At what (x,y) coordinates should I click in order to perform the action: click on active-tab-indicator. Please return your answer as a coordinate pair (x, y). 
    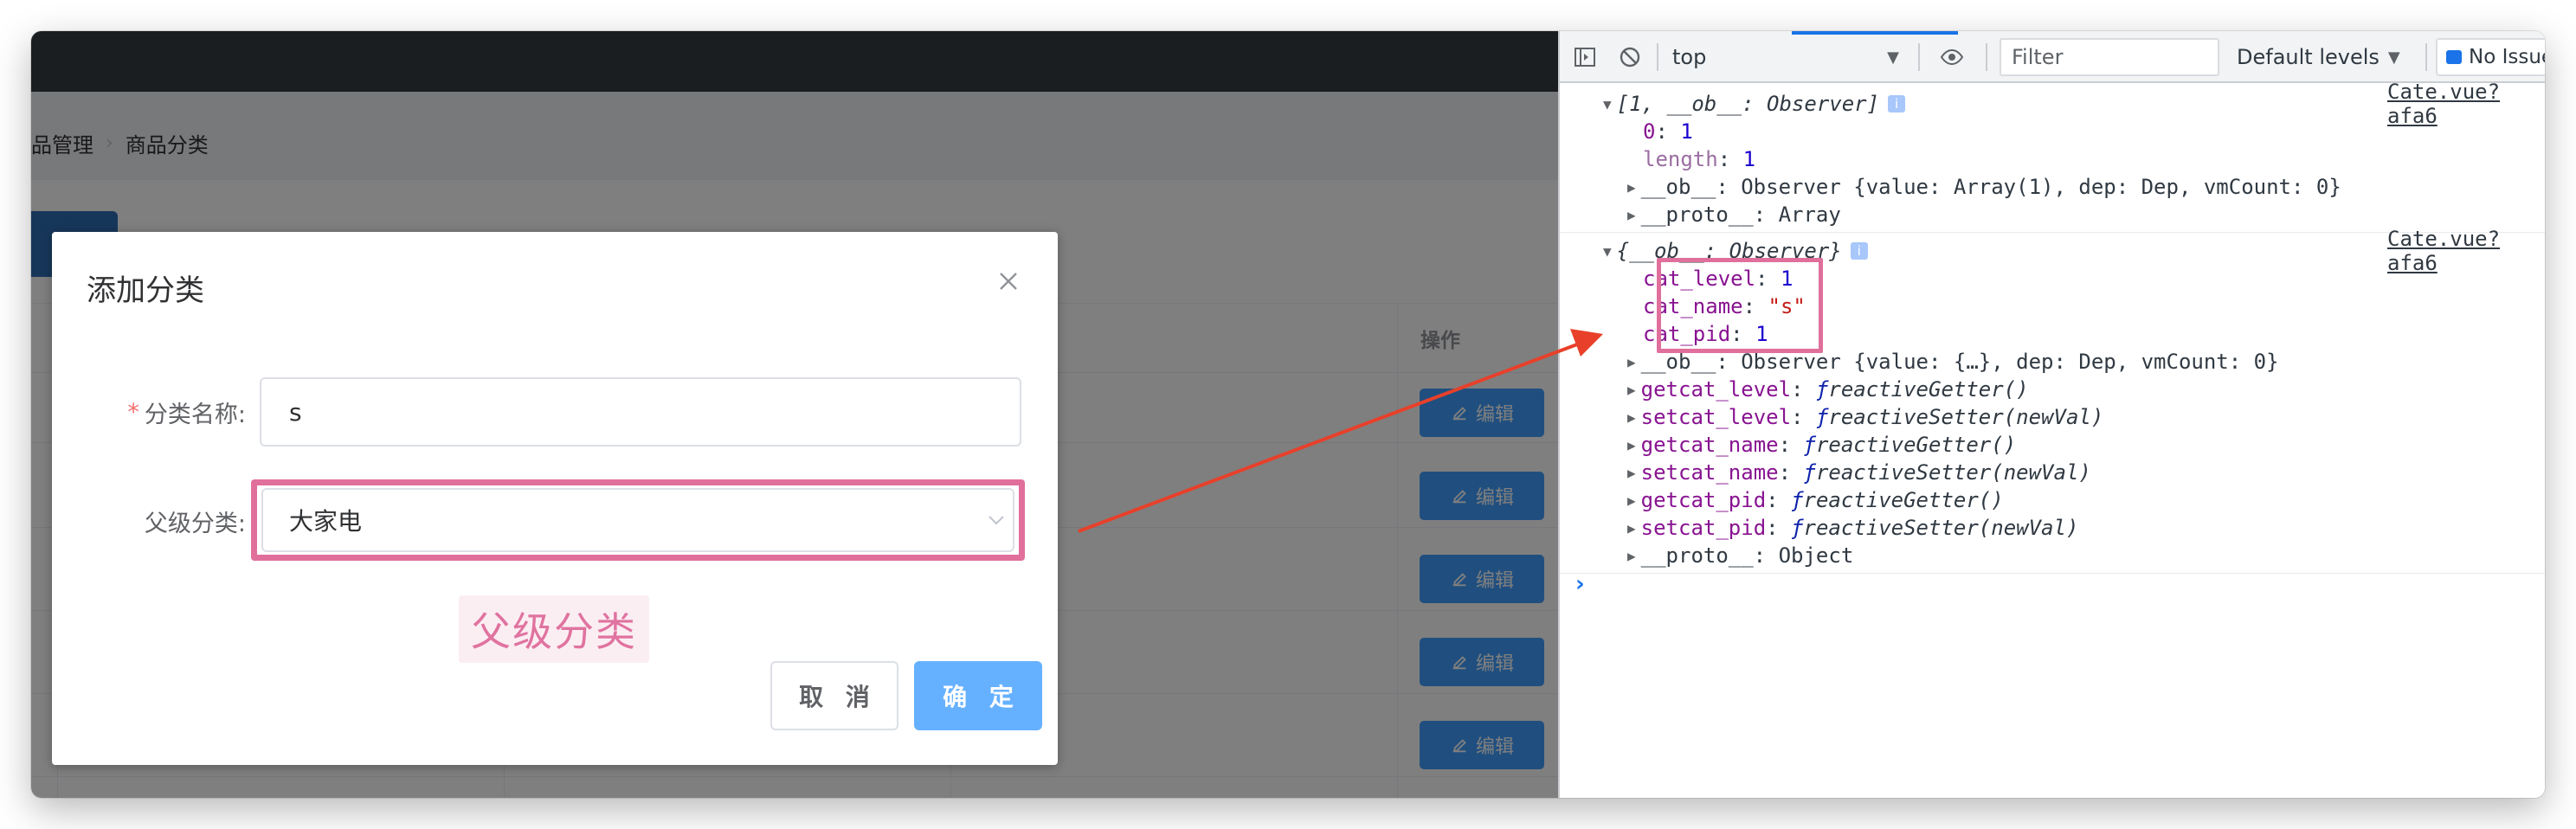
    Looking at the image, I should click on (1875, 33).